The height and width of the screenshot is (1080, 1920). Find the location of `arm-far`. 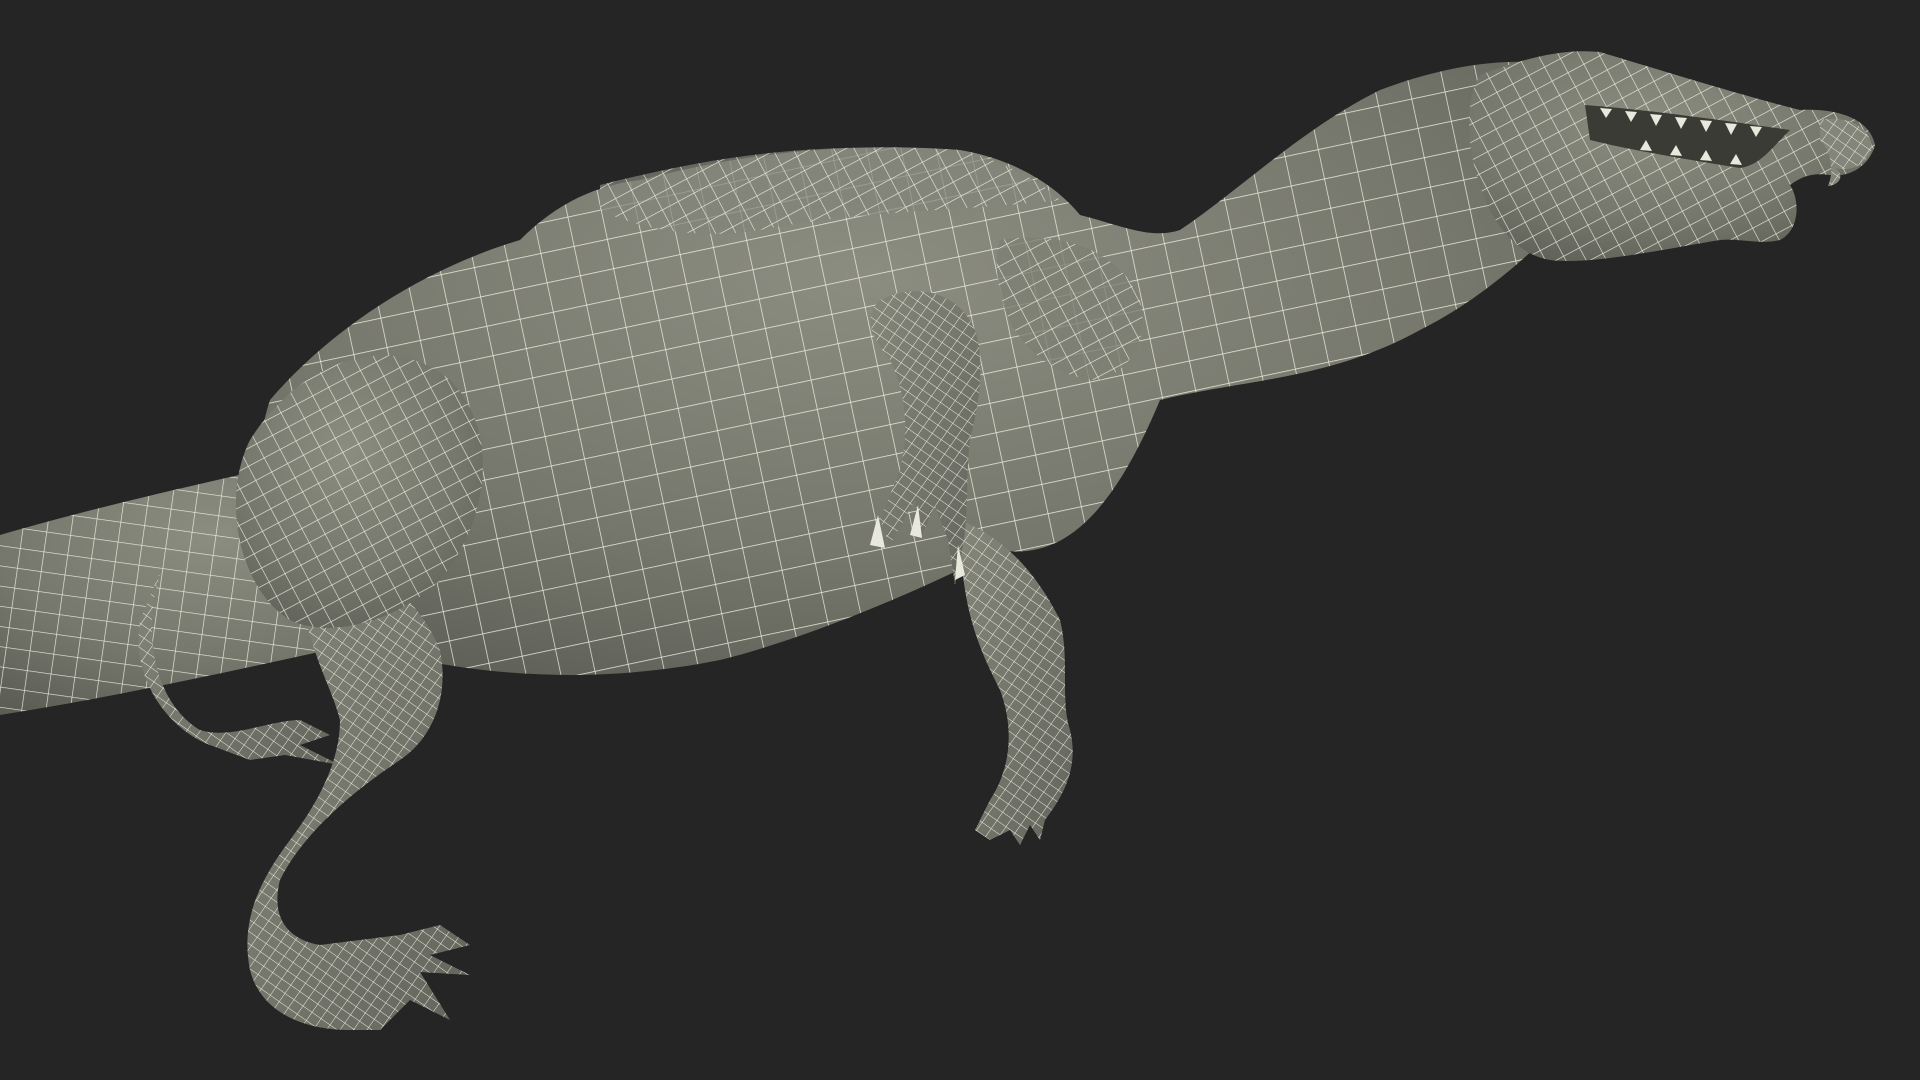

arm-far is located at coordinates (1016, 682).